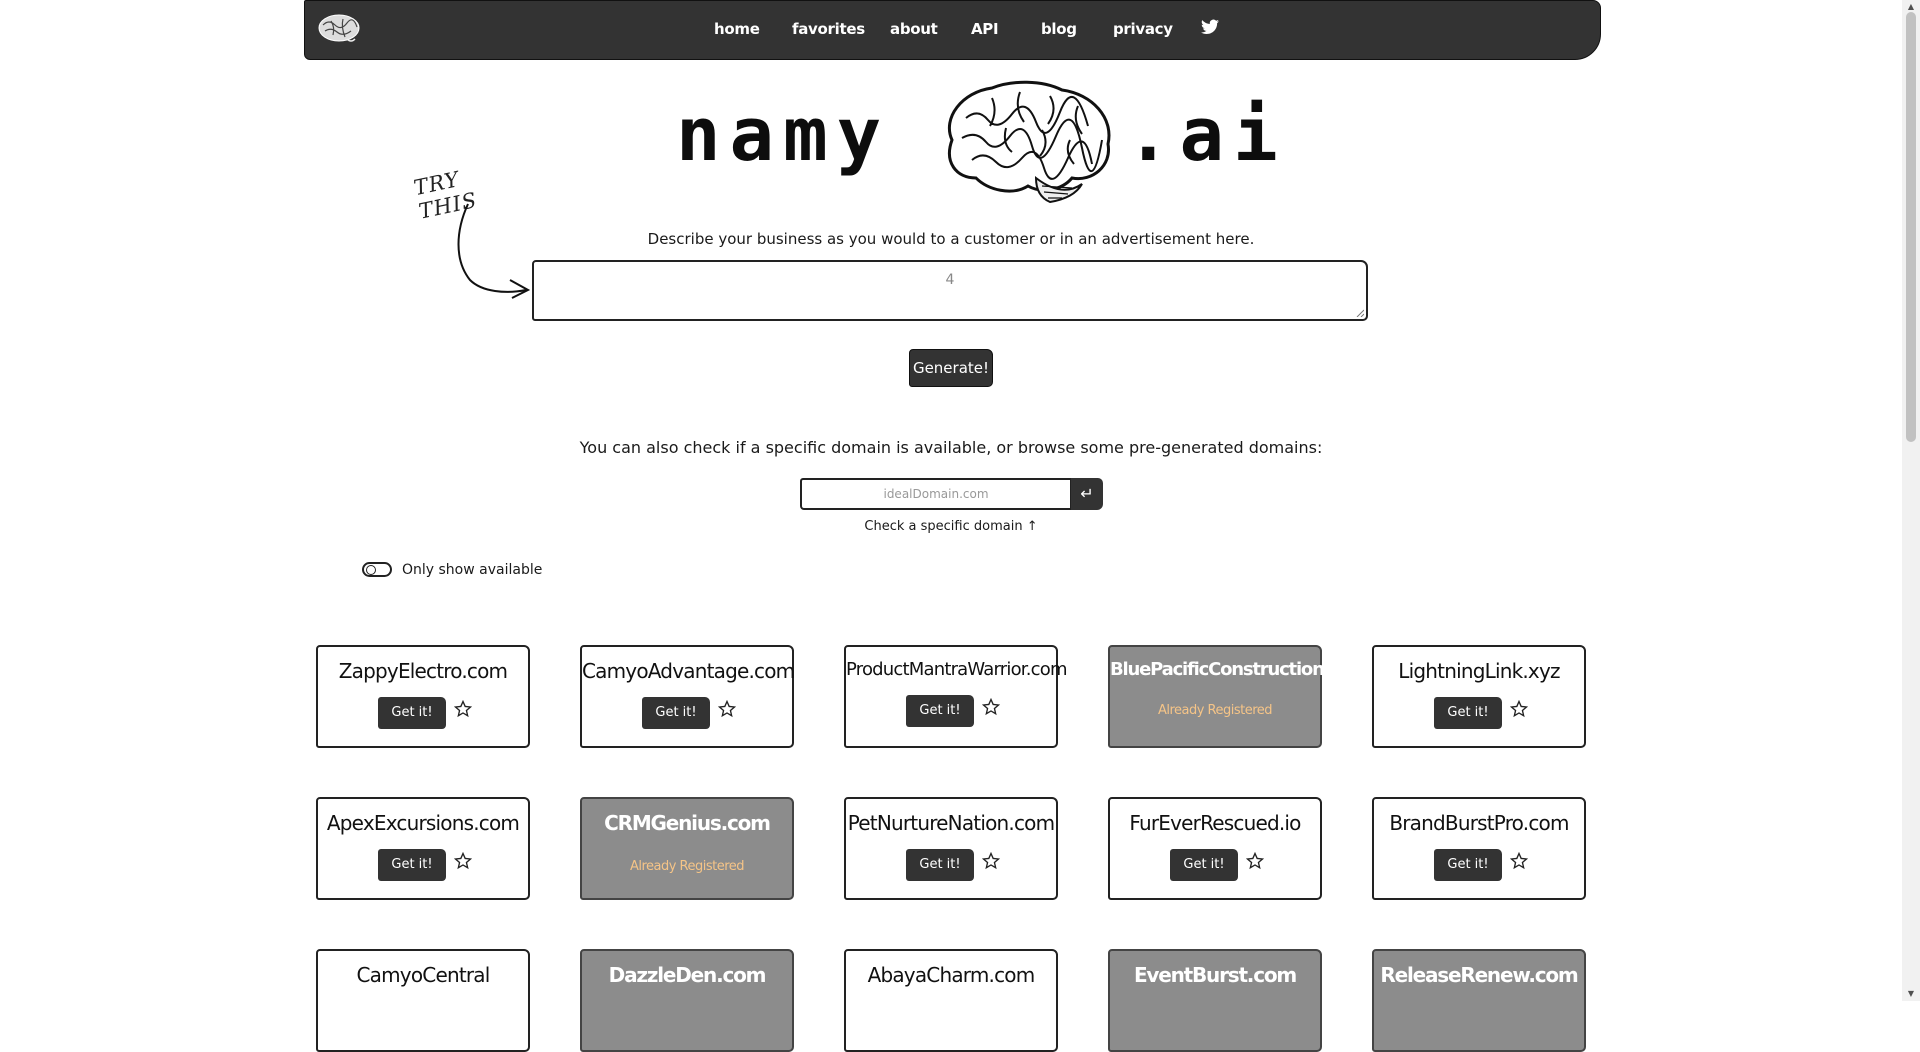 This screenshot has width=1920, height=1052. I want to click on navbar: home favorites about API blog privacy, so click(952, 30).